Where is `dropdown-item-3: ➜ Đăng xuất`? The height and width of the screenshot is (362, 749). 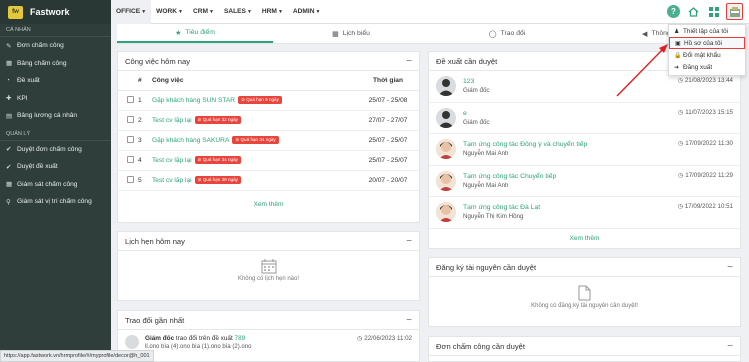 dropdown-item-3: ➜ Đăng xuất is located at coordinates (707, 67).